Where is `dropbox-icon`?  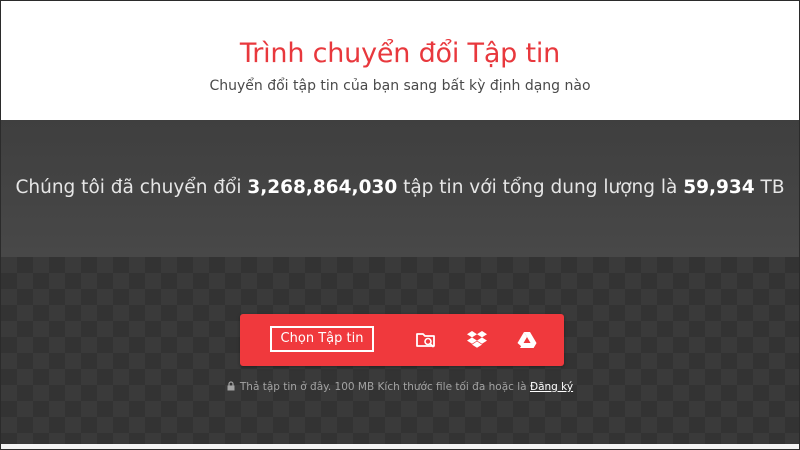 dropbox-icon is located at coordinates (477, 340).